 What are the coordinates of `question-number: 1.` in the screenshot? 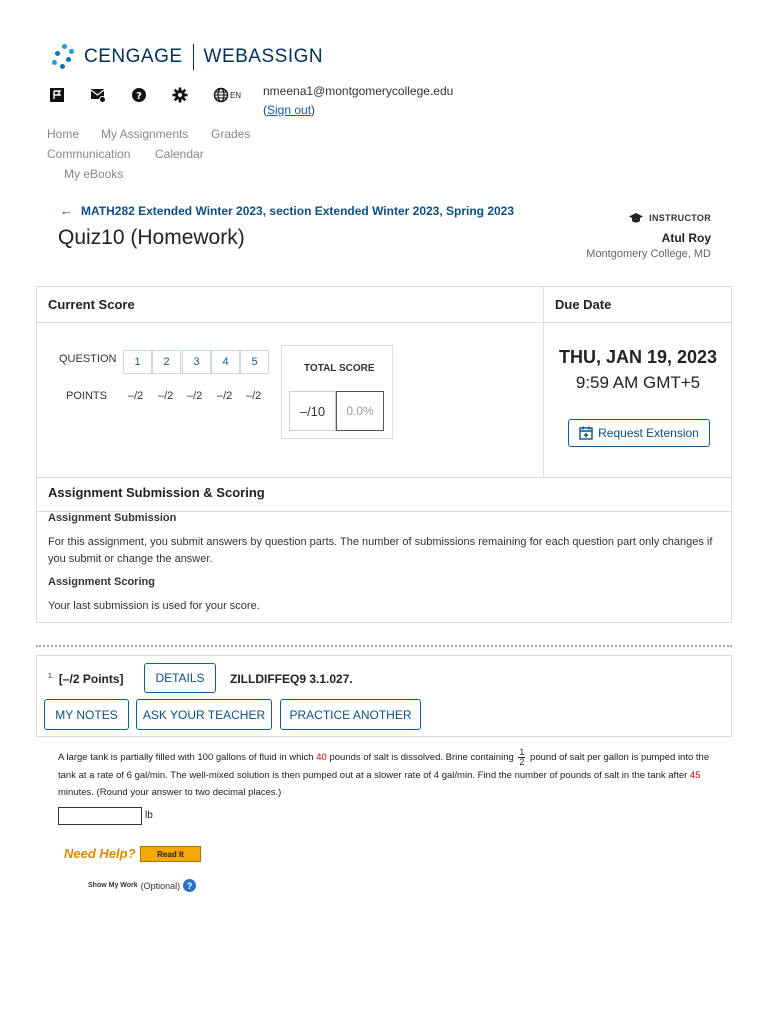 It's located at (51, 676).